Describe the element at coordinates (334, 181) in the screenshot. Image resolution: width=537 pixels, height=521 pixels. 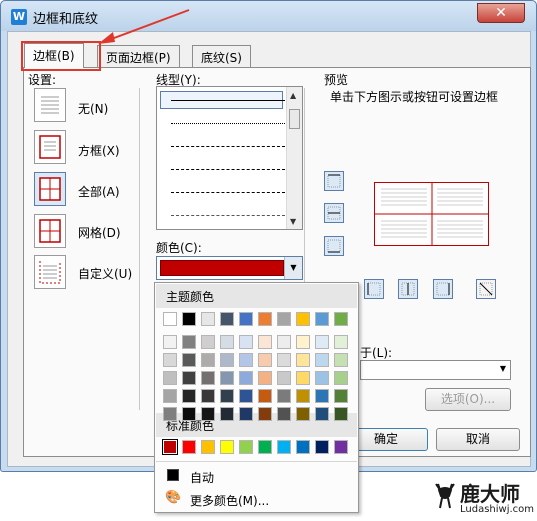
I see `top-border-button` at that location.